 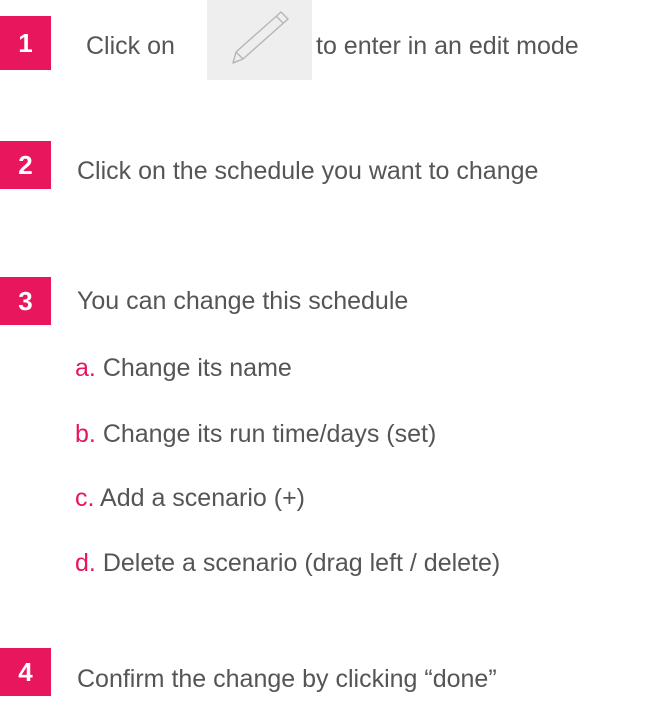 What do you see at coordinates (25, 301) in the screenshot?
I see `step-3-badge: 3` at bounding box center [25, 301].